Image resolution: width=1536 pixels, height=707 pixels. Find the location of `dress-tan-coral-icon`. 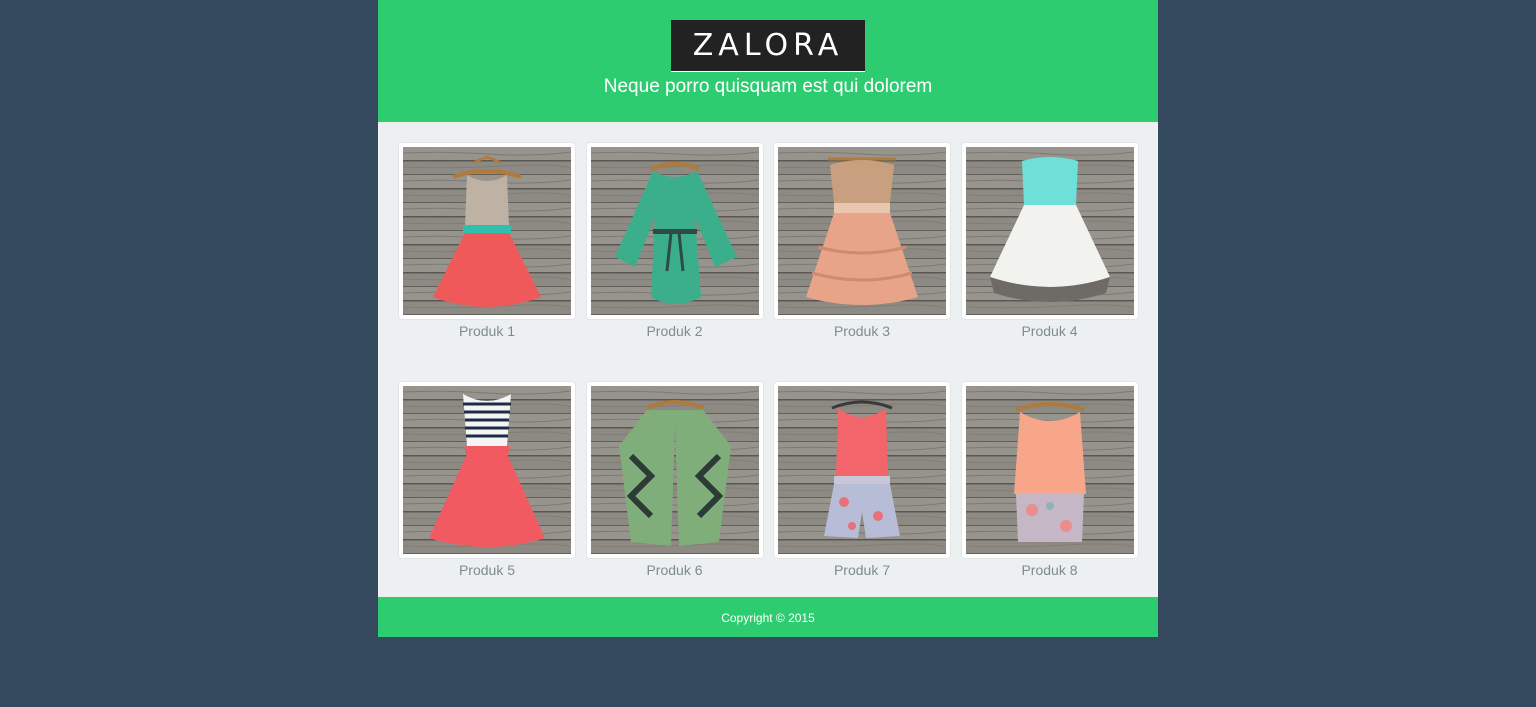

dress-tan-coral-icon is located at coordinates (487, 231).